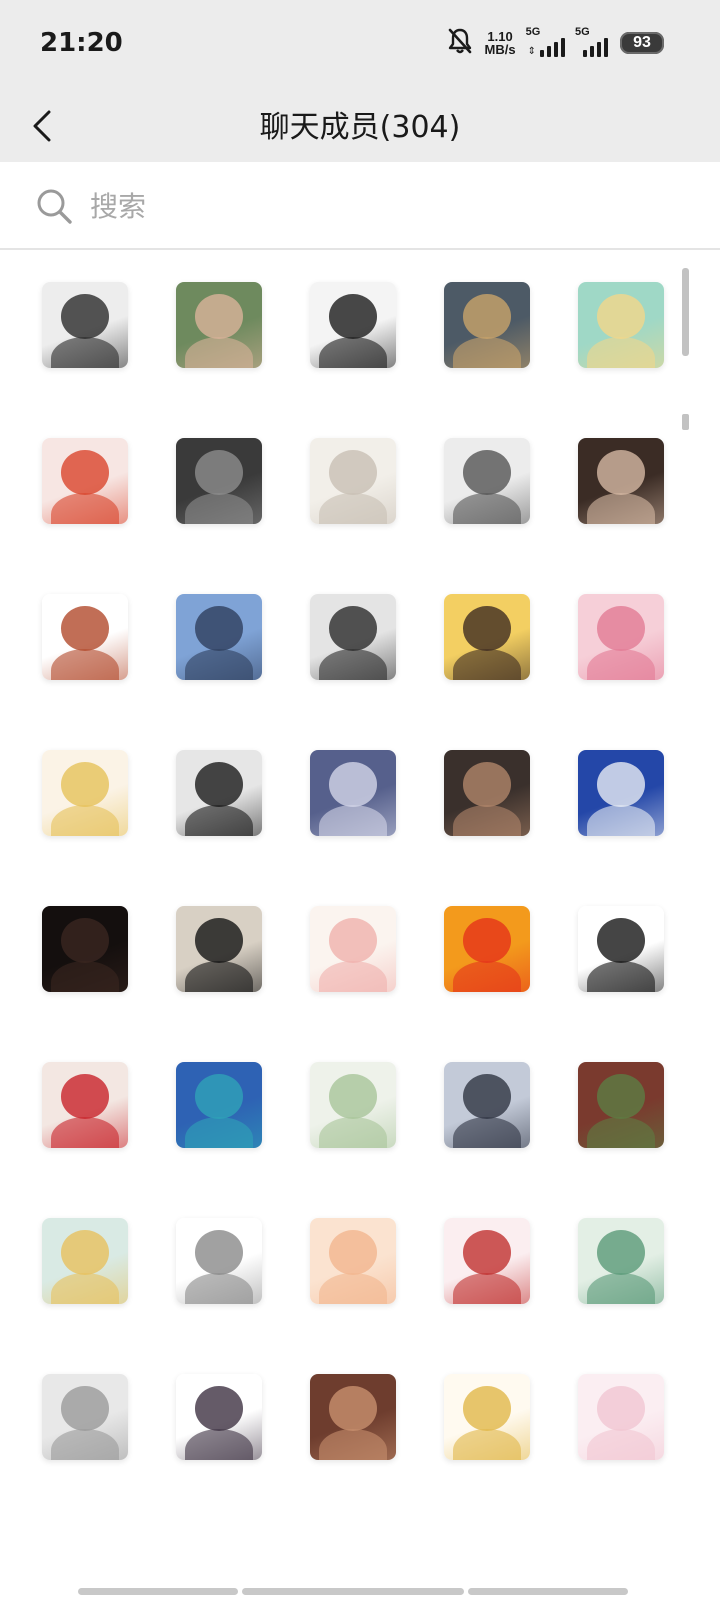 The width and height of the screenshot is (720, 1600). I want to click on avatar-manga-boy-icon, so click(85, 325).